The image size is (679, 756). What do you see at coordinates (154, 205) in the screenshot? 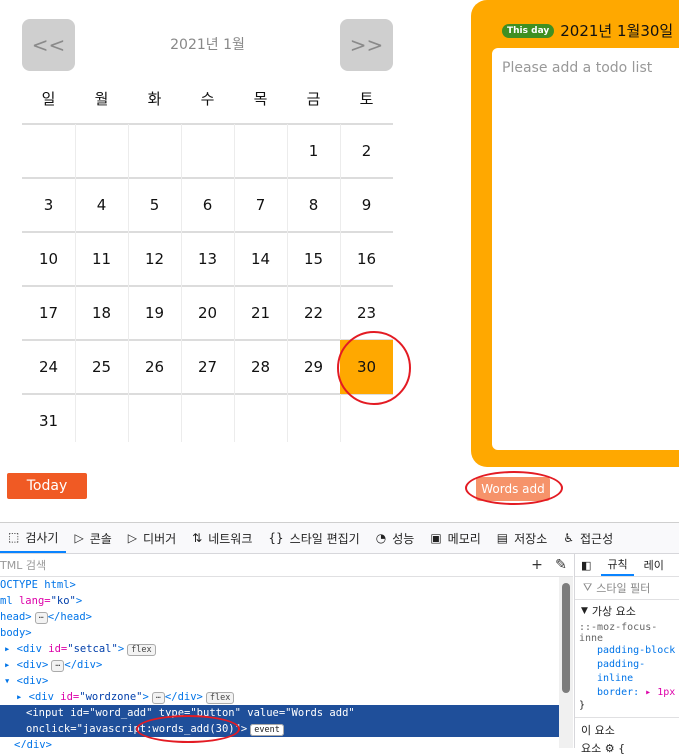
I see `day-cell: 5` at bounding box center [154, 205].